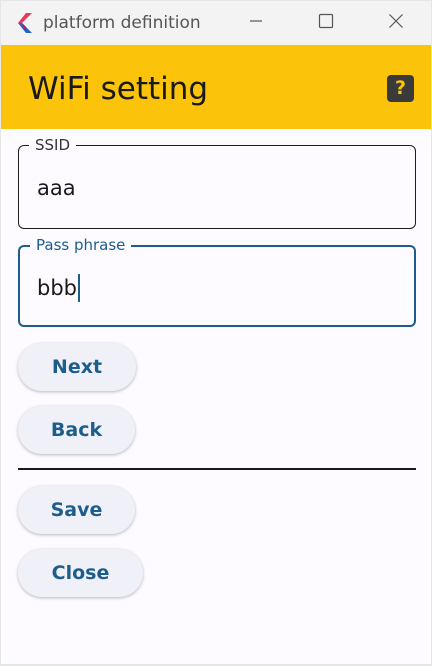 This screenshot has height=666, width=432. What do you see at coordinates (76, 510) in the screenshot?
I see `save-button: Save` at bounding box center [76, 510].